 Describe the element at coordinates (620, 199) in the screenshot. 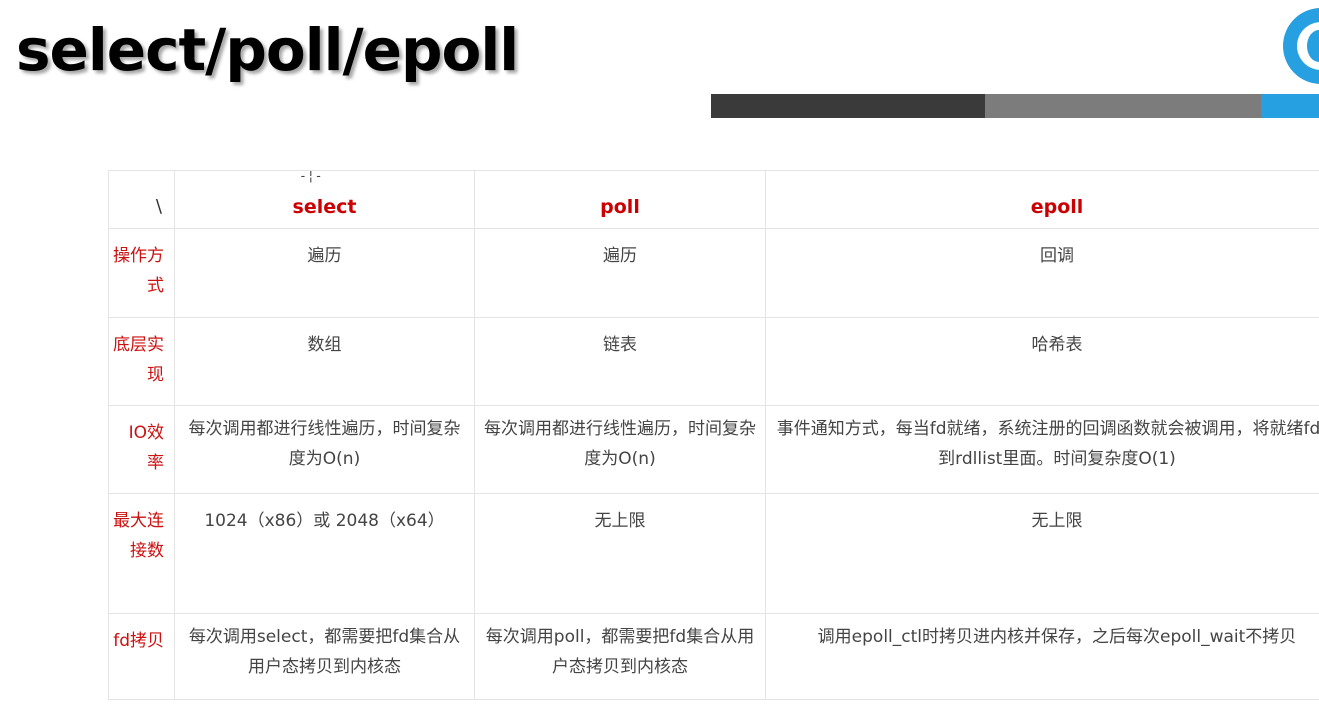

I see `column-header-poll: poll` at that location.